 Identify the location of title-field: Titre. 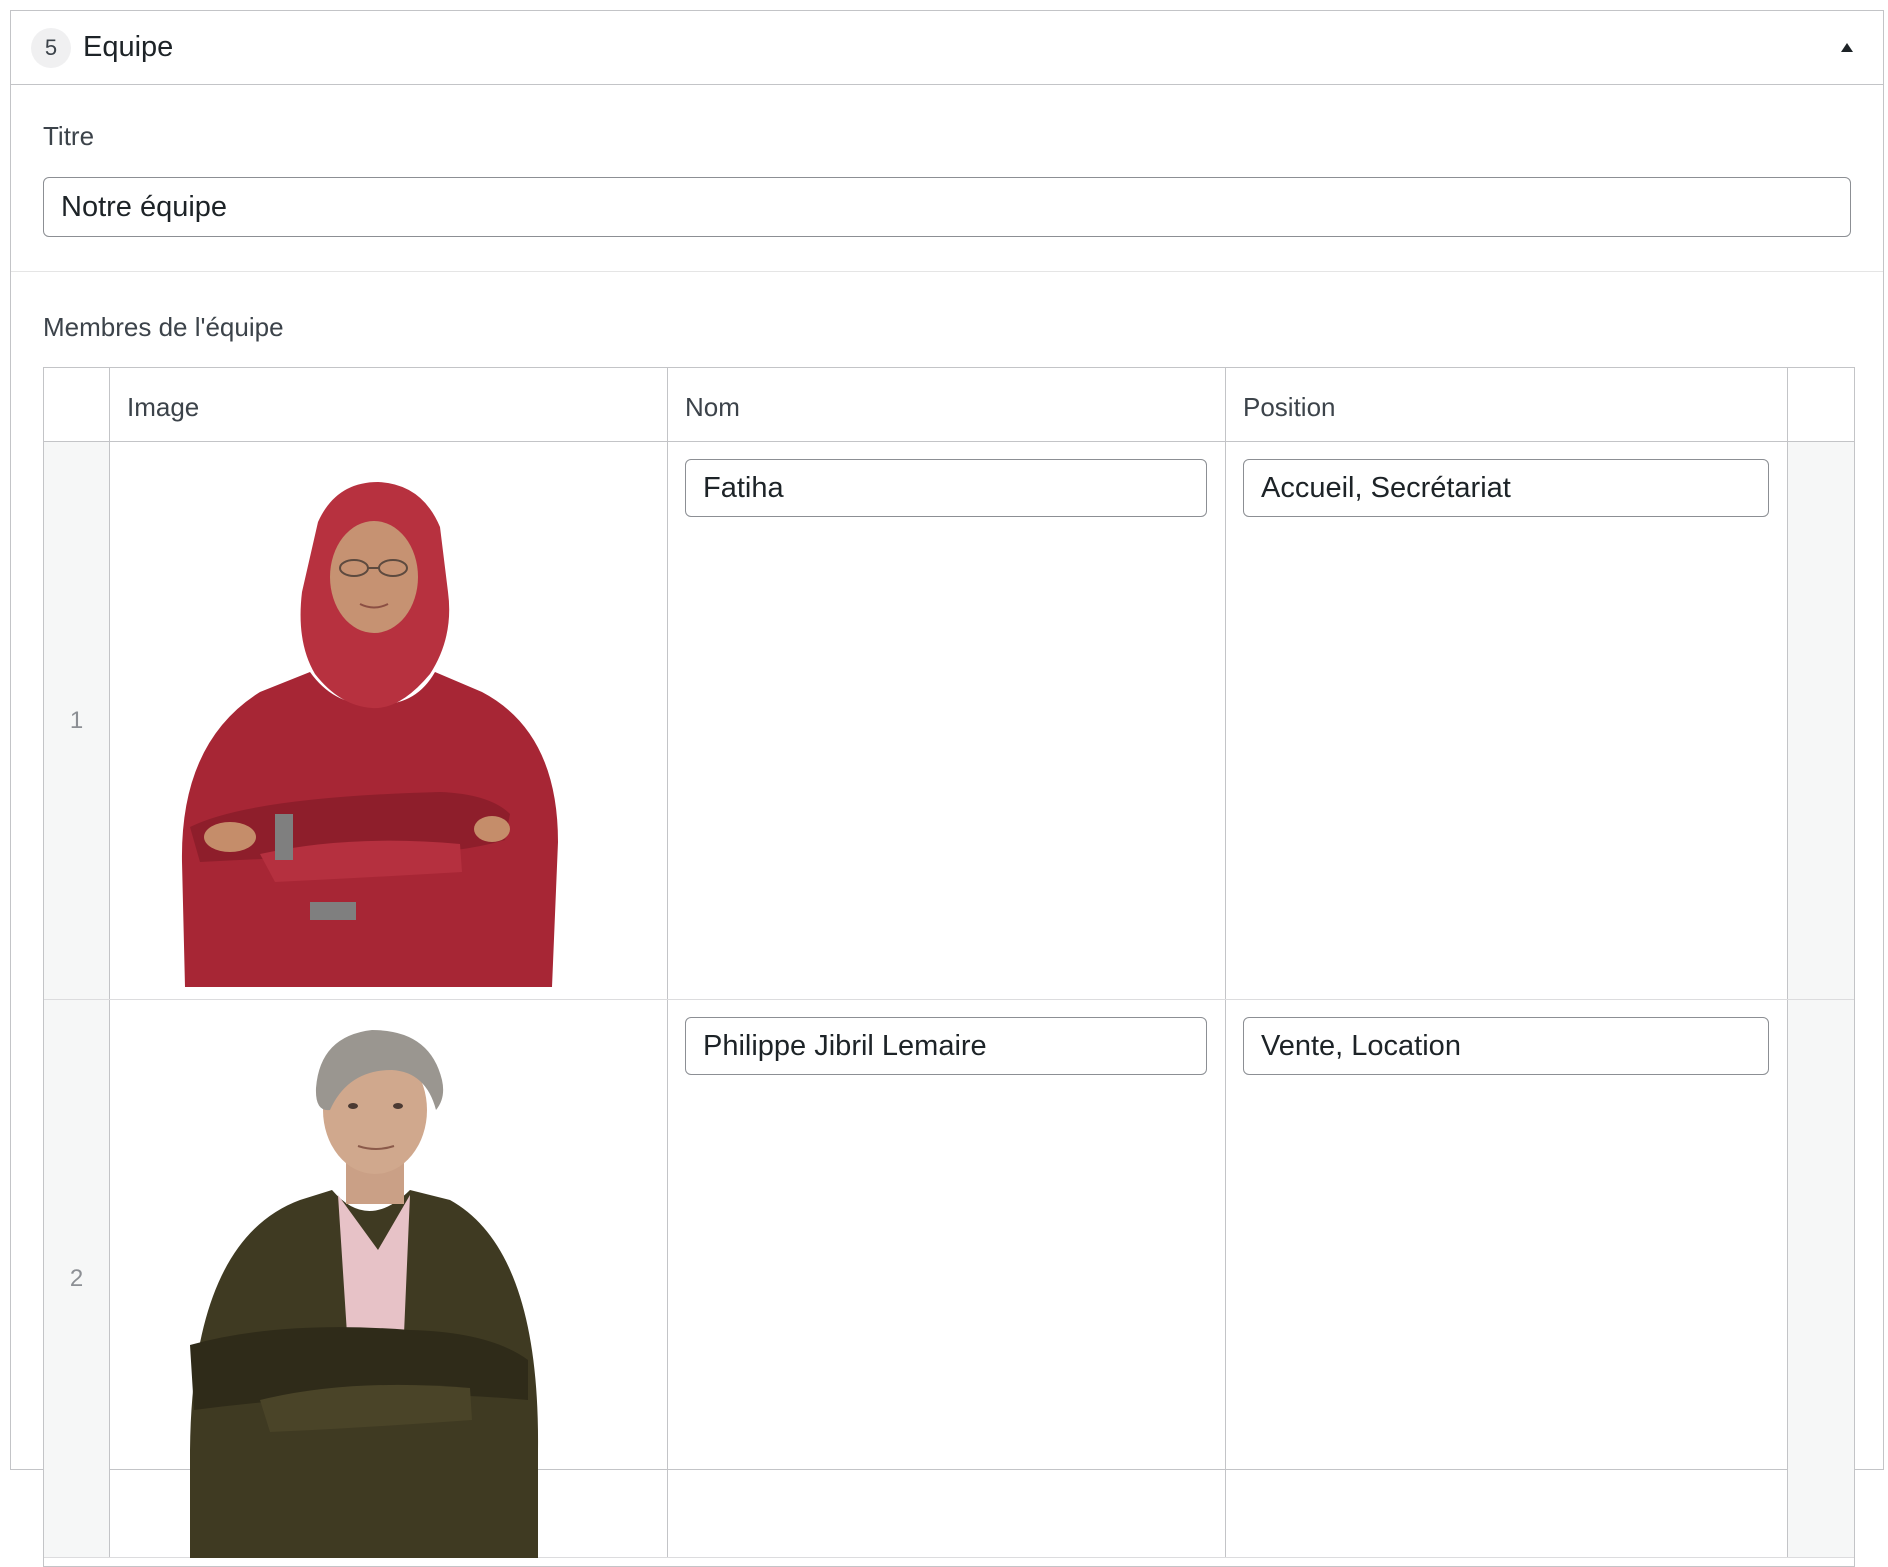
(947, 178).